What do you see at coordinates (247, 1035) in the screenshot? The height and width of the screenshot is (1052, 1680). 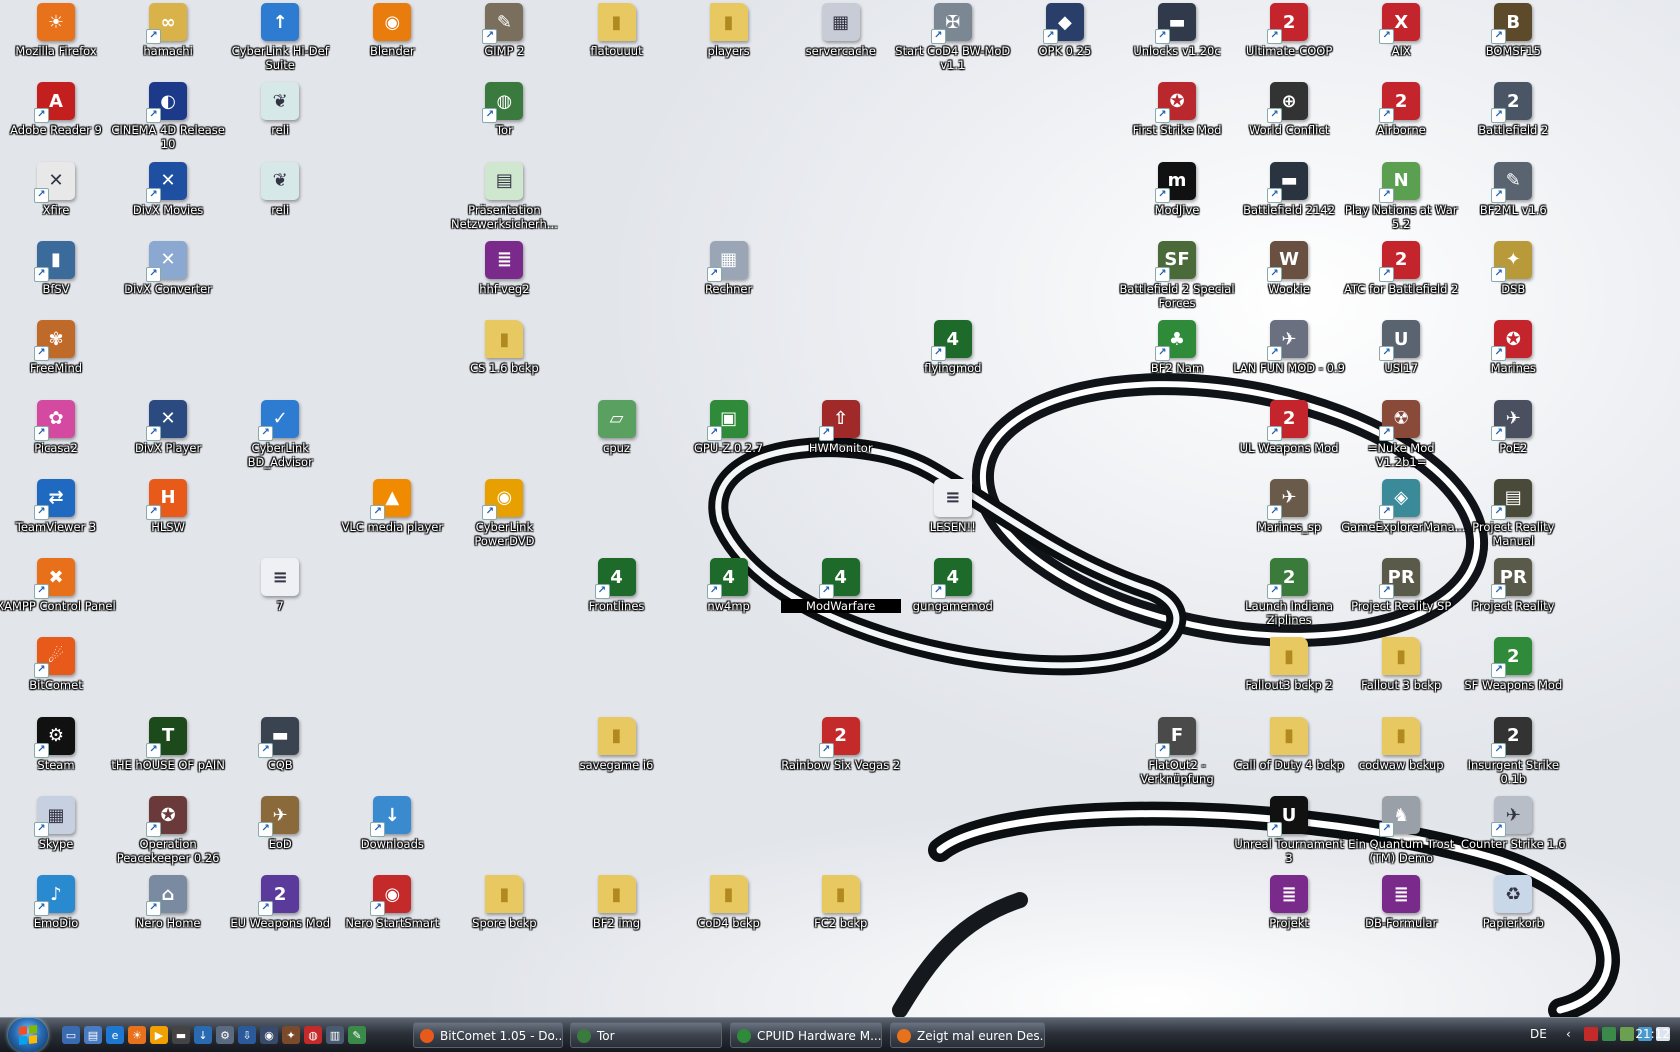 I see `save-icon: ⇩` at bounding box center [247, 1035].